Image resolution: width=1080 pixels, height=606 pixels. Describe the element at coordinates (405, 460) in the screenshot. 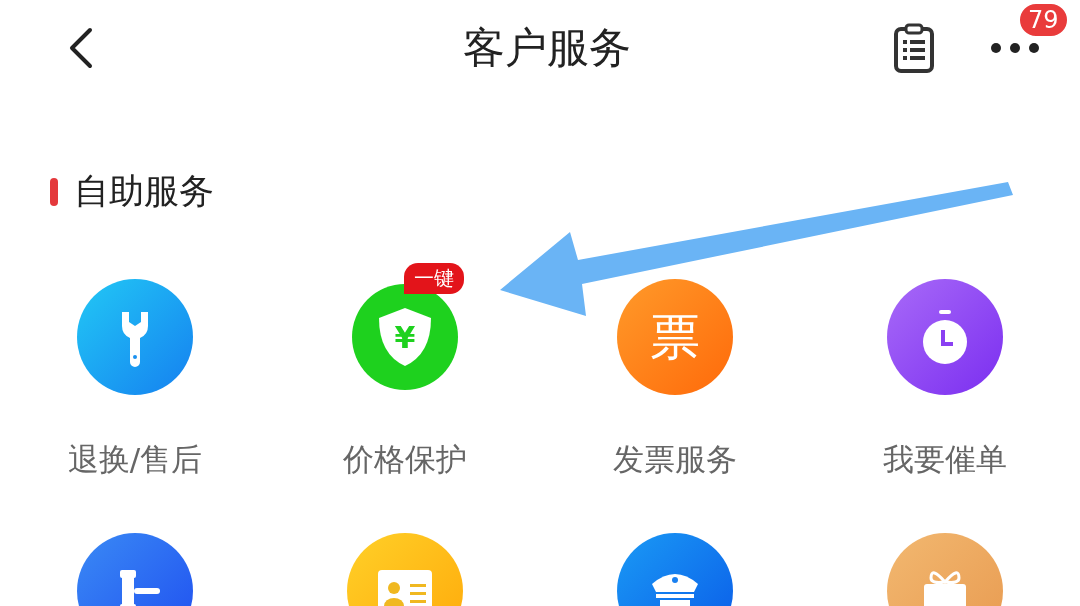

I see `service-label: 价格保护` at that location.